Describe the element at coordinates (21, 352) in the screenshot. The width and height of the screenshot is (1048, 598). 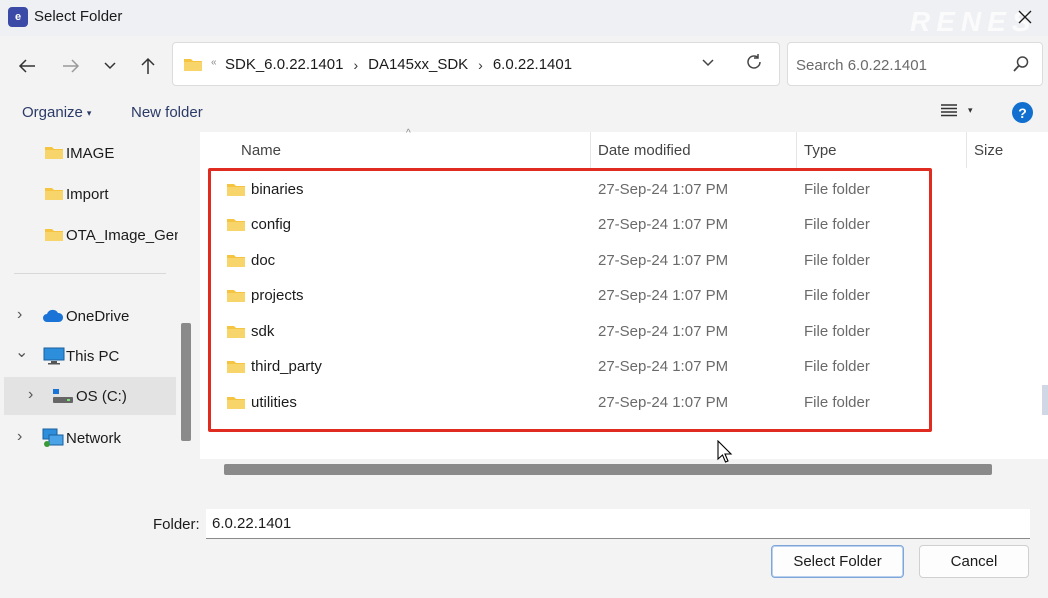
I see `collapse-chevron-icon: ⌄` at that location.